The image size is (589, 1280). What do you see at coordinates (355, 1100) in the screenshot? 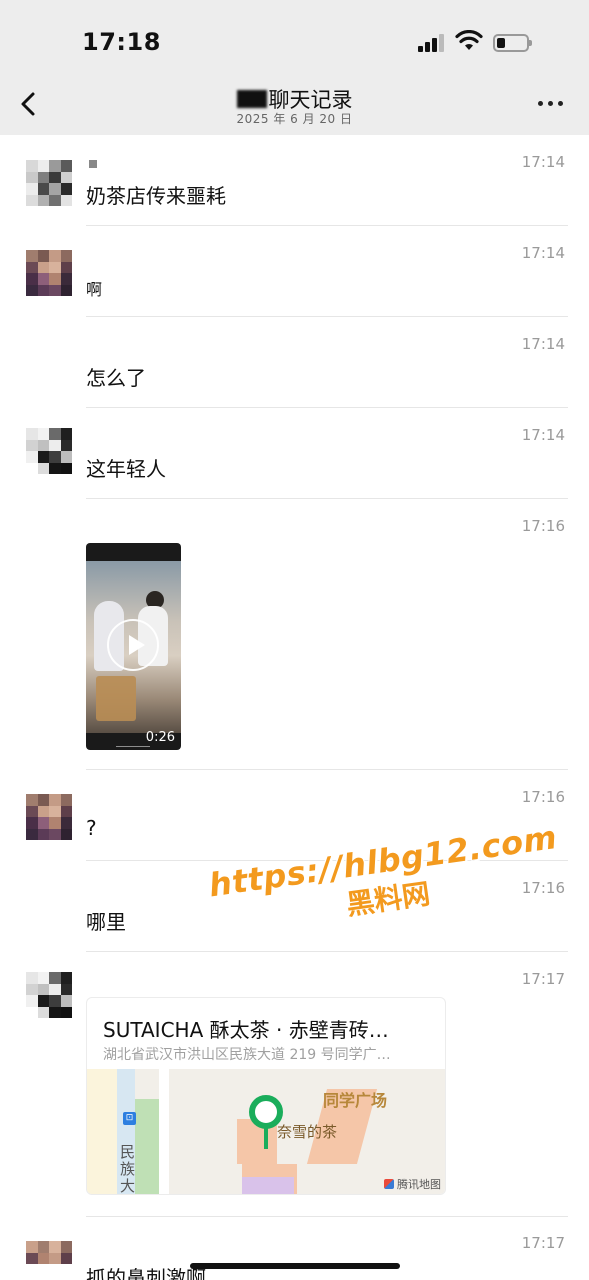
I see `map-poi-label: 同学广场` at bounding box center [355, 1100].